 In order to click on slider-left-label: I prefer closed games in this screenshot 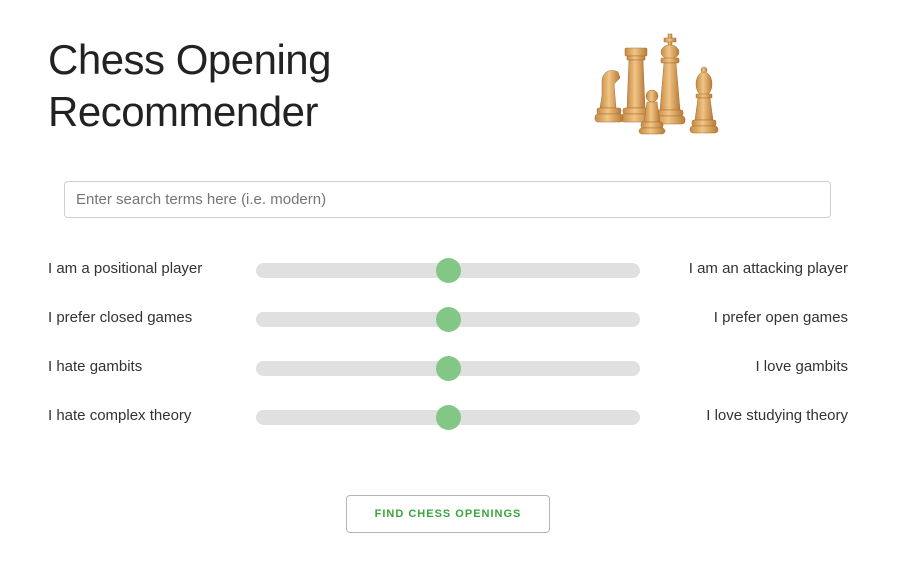, I will do `click(120, 317)`.